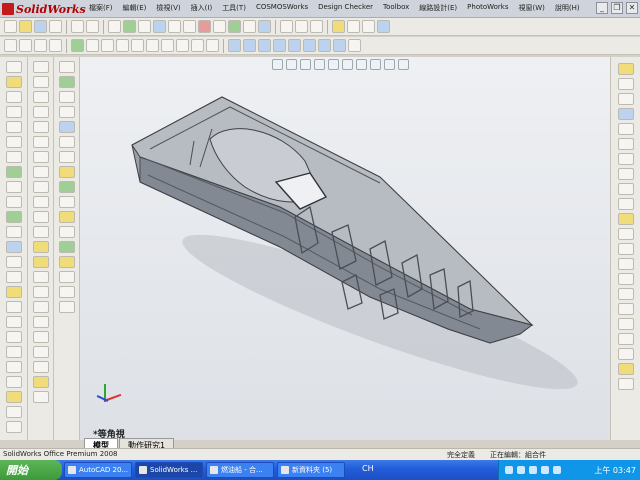 The image size is (640, 480). I want to click on surface-mid-icon, so click(40, 322).